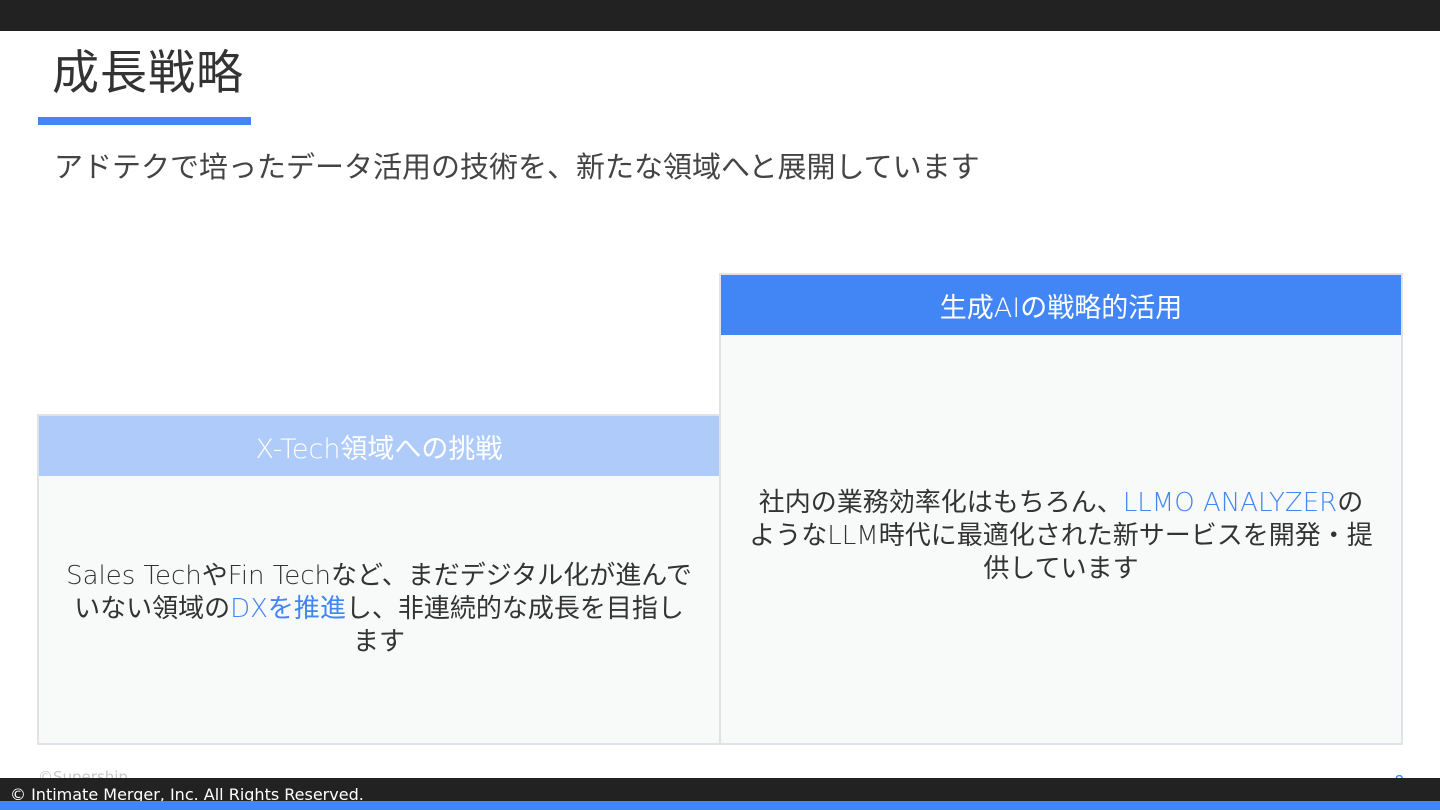 This screenshot has width=1440, height=810. I want to click on card-genai-text-before: 社内の業務効率化はもちろん、, so click(940, 503).